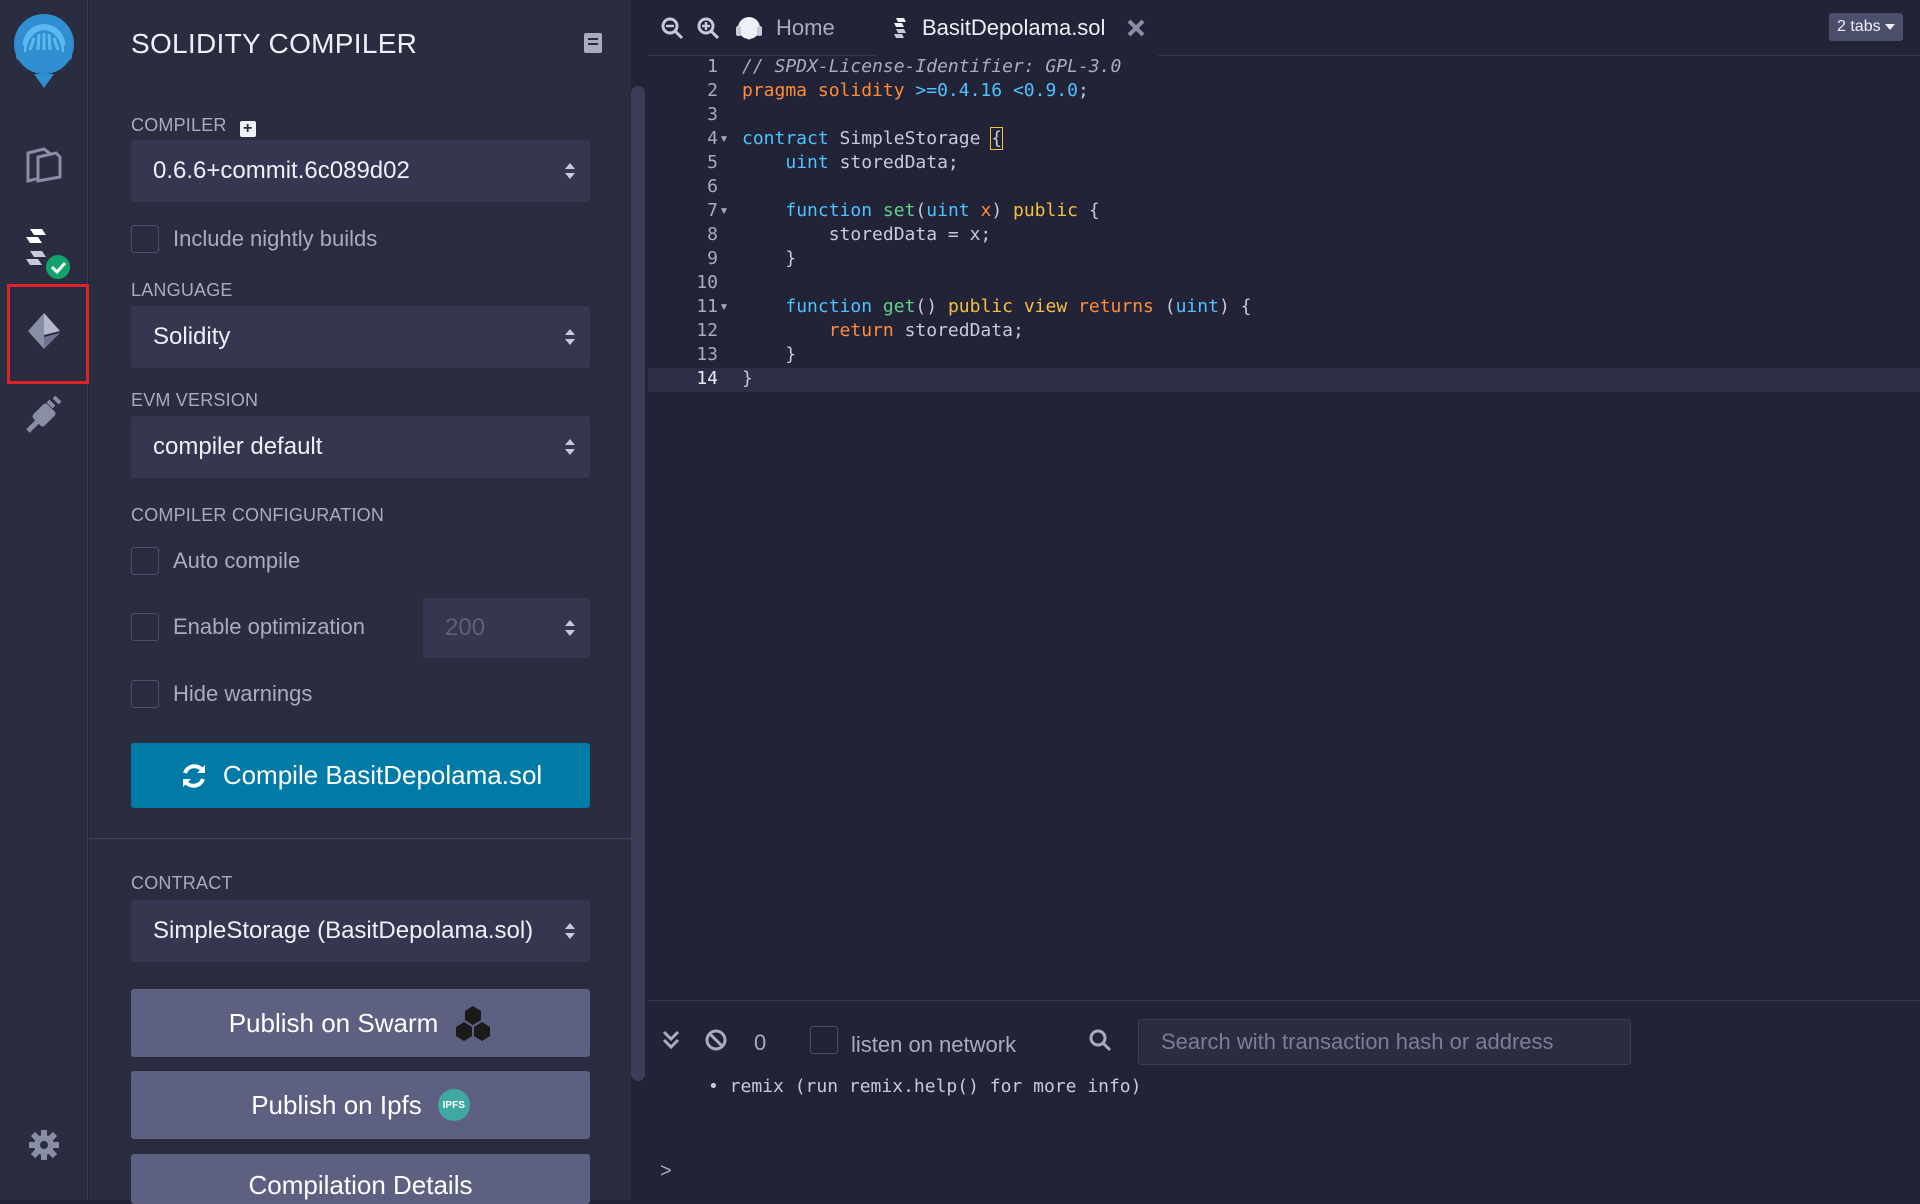 The width and height of the screenshot is (1920, 1204). I want to click on swarm-icon, so click(473, 1023).